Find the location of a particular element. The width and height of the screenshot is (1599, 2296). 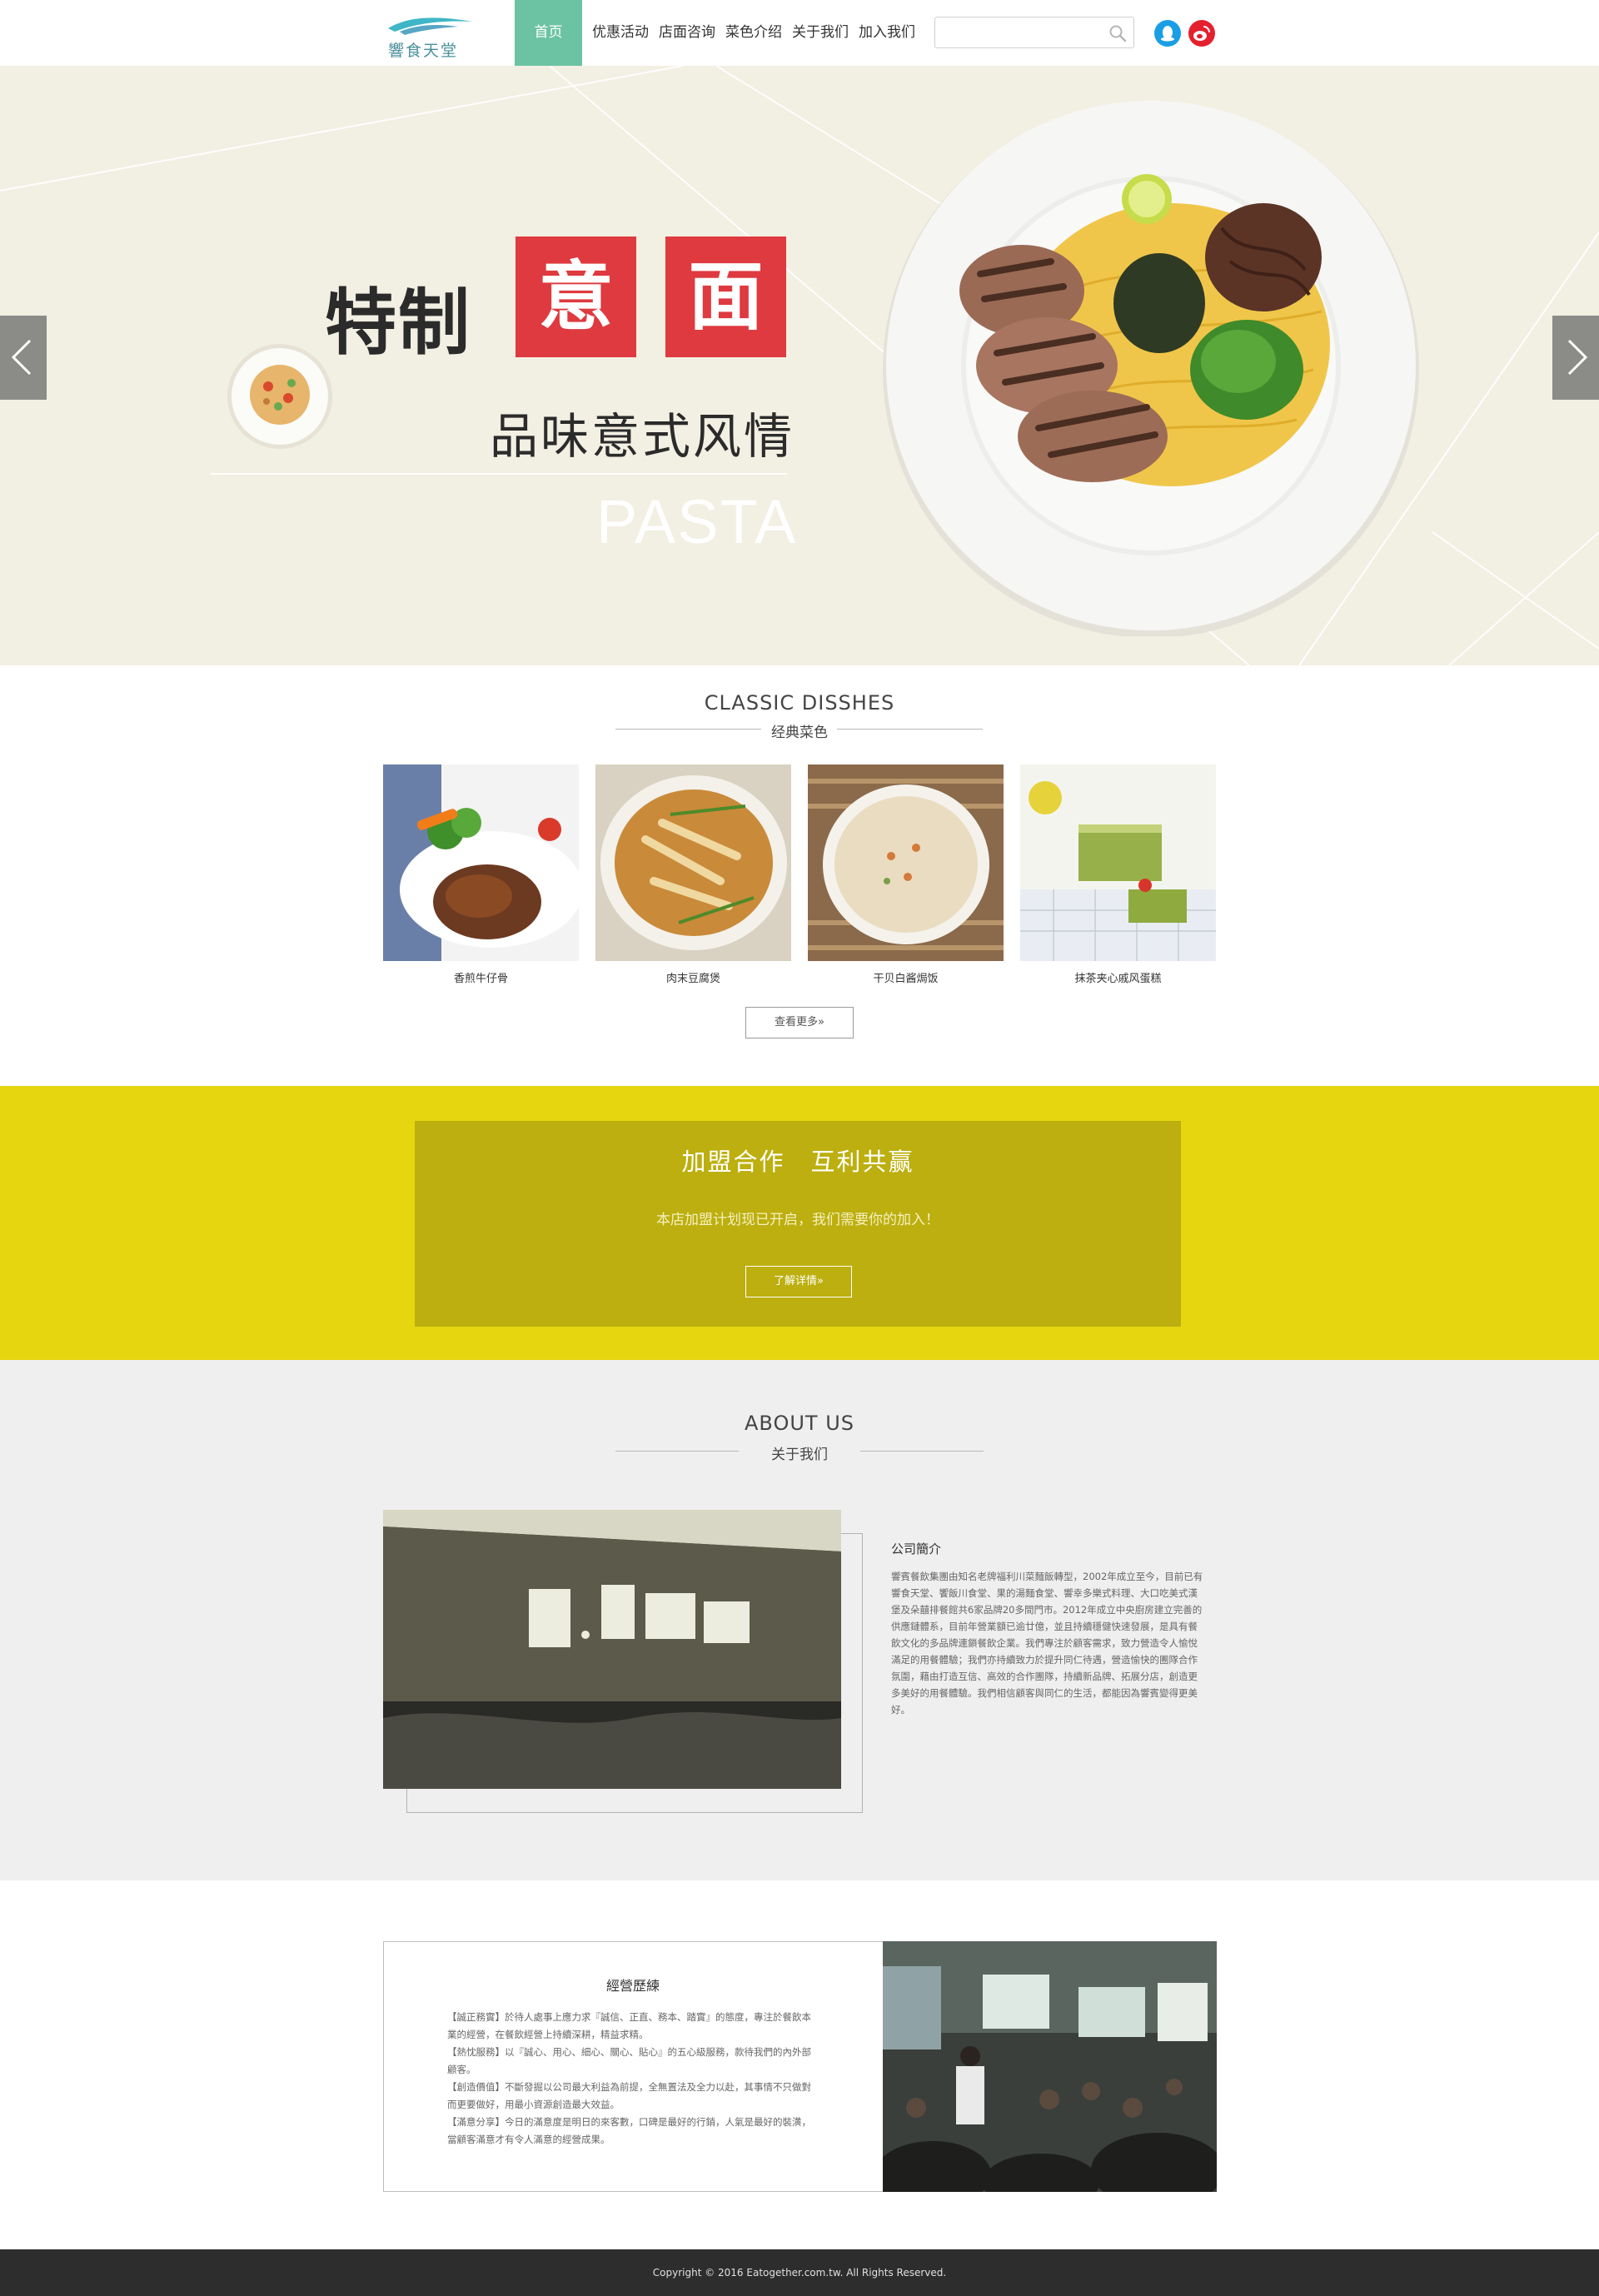

main-nav: 首页 优惠活动 店面咨询 菜色介绍 关于我们 加入我们 is located at coordinates (718, 33).